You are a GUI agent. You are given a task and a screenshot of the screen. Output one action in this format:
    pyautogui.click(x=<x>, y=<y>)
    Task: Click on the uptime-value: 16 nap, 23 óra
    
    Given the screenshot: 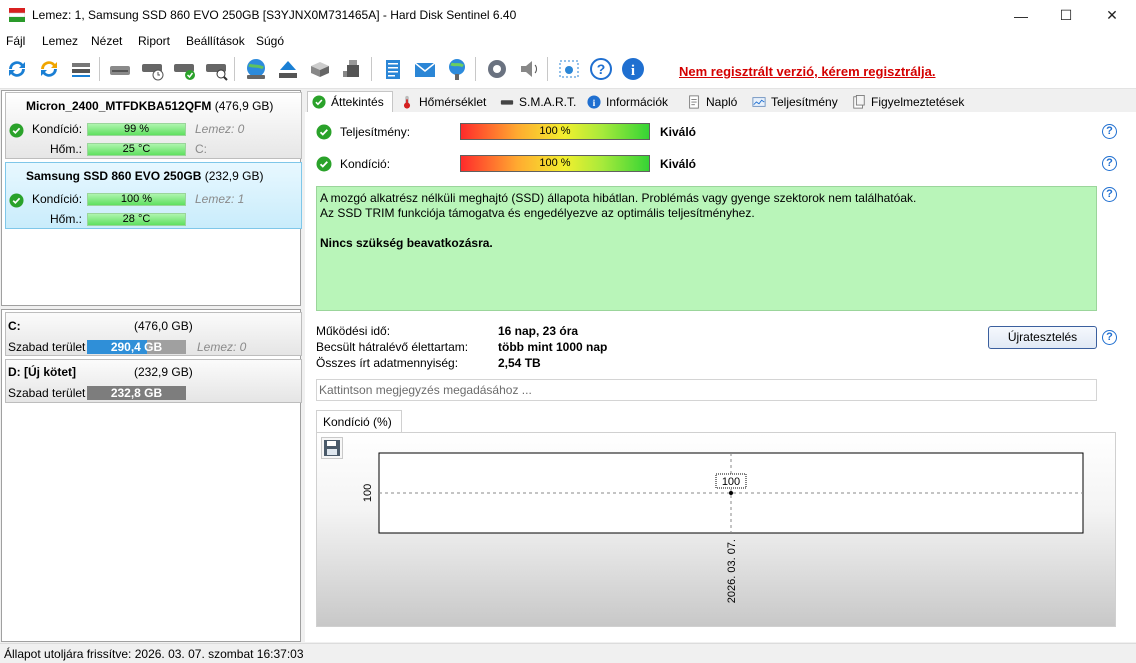 What is the action you would take?
    pyautogui.click(x=538, y=331)
    